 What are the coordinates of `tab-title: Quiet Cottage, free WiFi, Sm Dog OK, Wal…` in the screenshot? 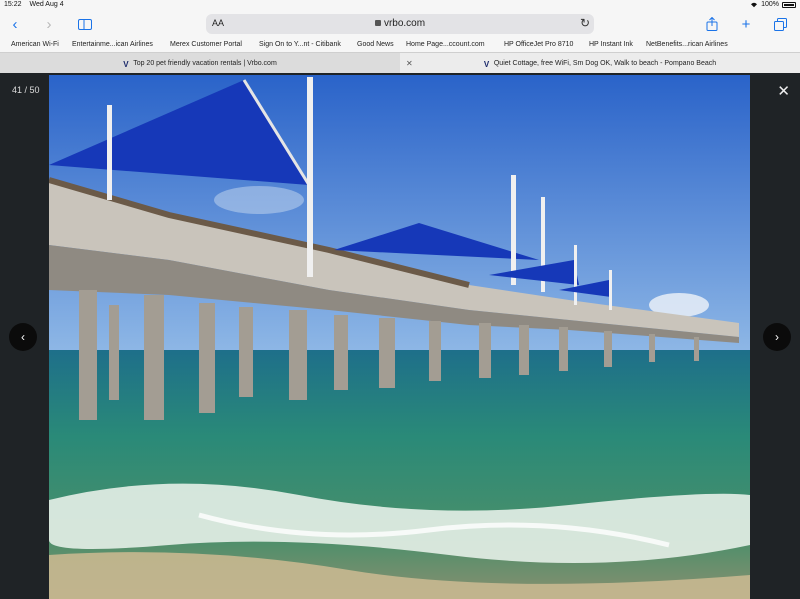 It's located at (605, 63).